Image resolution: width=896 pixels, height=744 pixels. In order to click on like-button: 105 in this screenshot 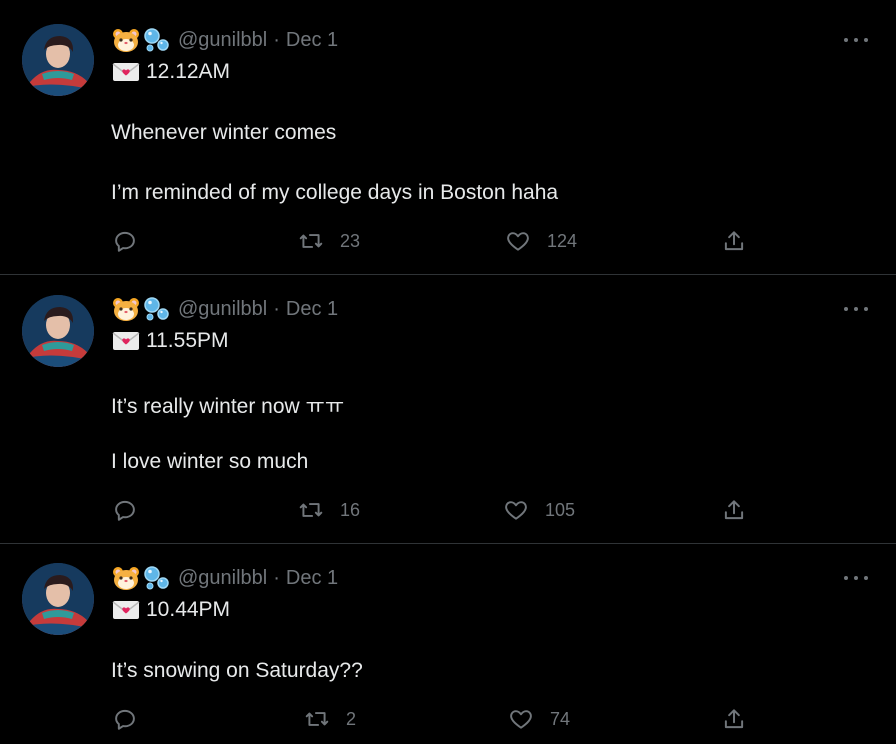, I will do `click(539, 510)`.